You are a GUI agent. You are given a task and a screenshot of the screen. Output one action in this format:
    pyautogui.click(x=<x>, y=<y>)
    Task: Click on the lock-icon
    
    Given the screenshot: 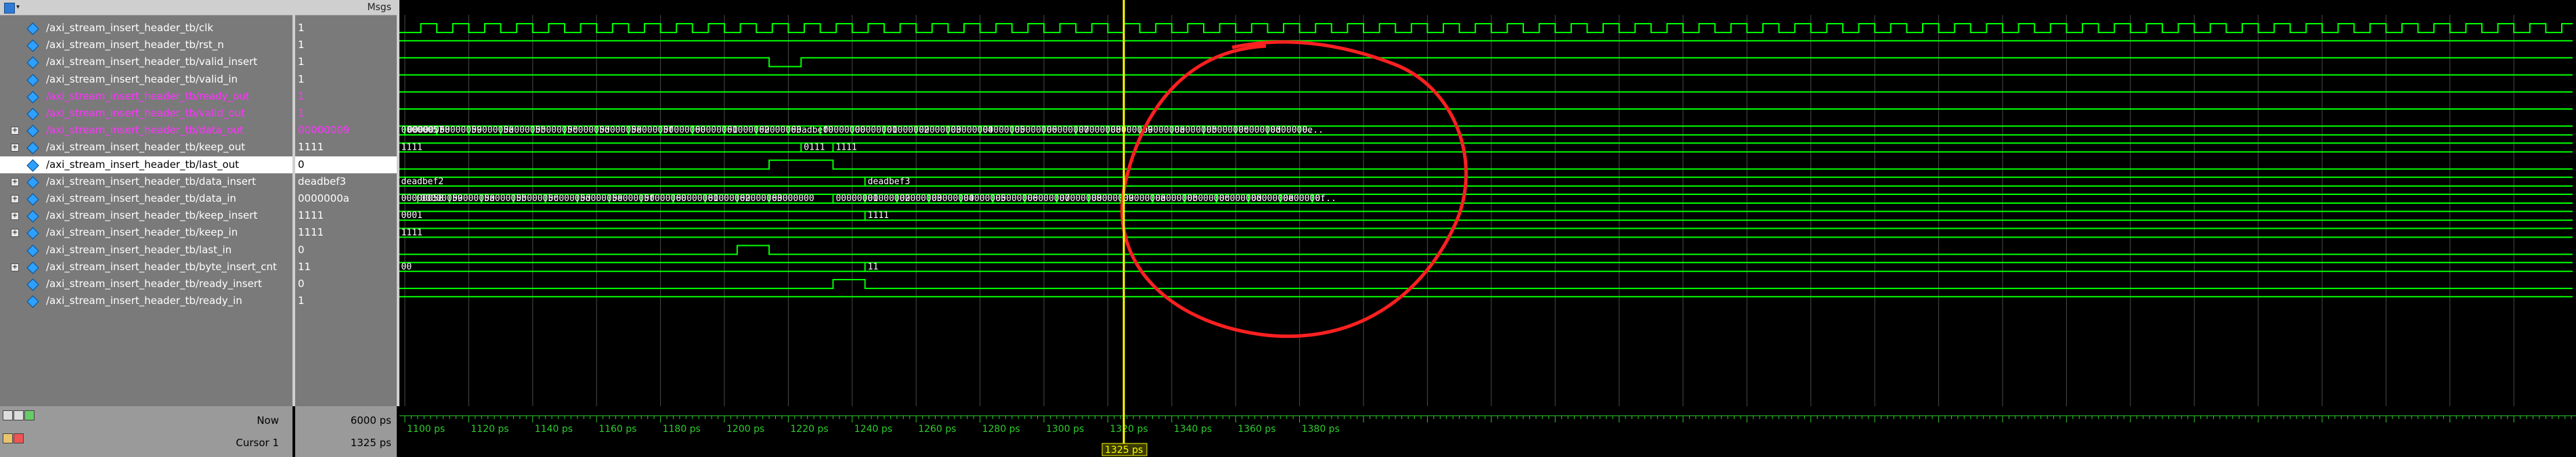 What is the action you would take?
    pyautogui.click(x=8, y=438)
    